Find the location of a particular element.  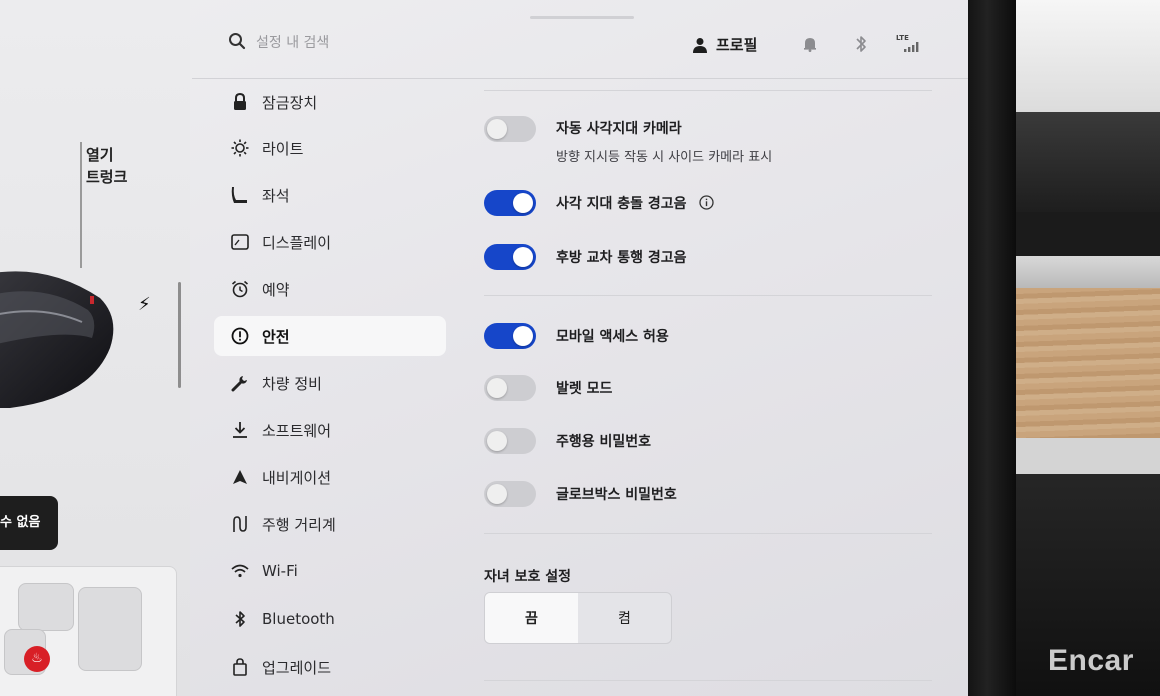

pin-to-drive-toggle is located at coordinates (510, 441).